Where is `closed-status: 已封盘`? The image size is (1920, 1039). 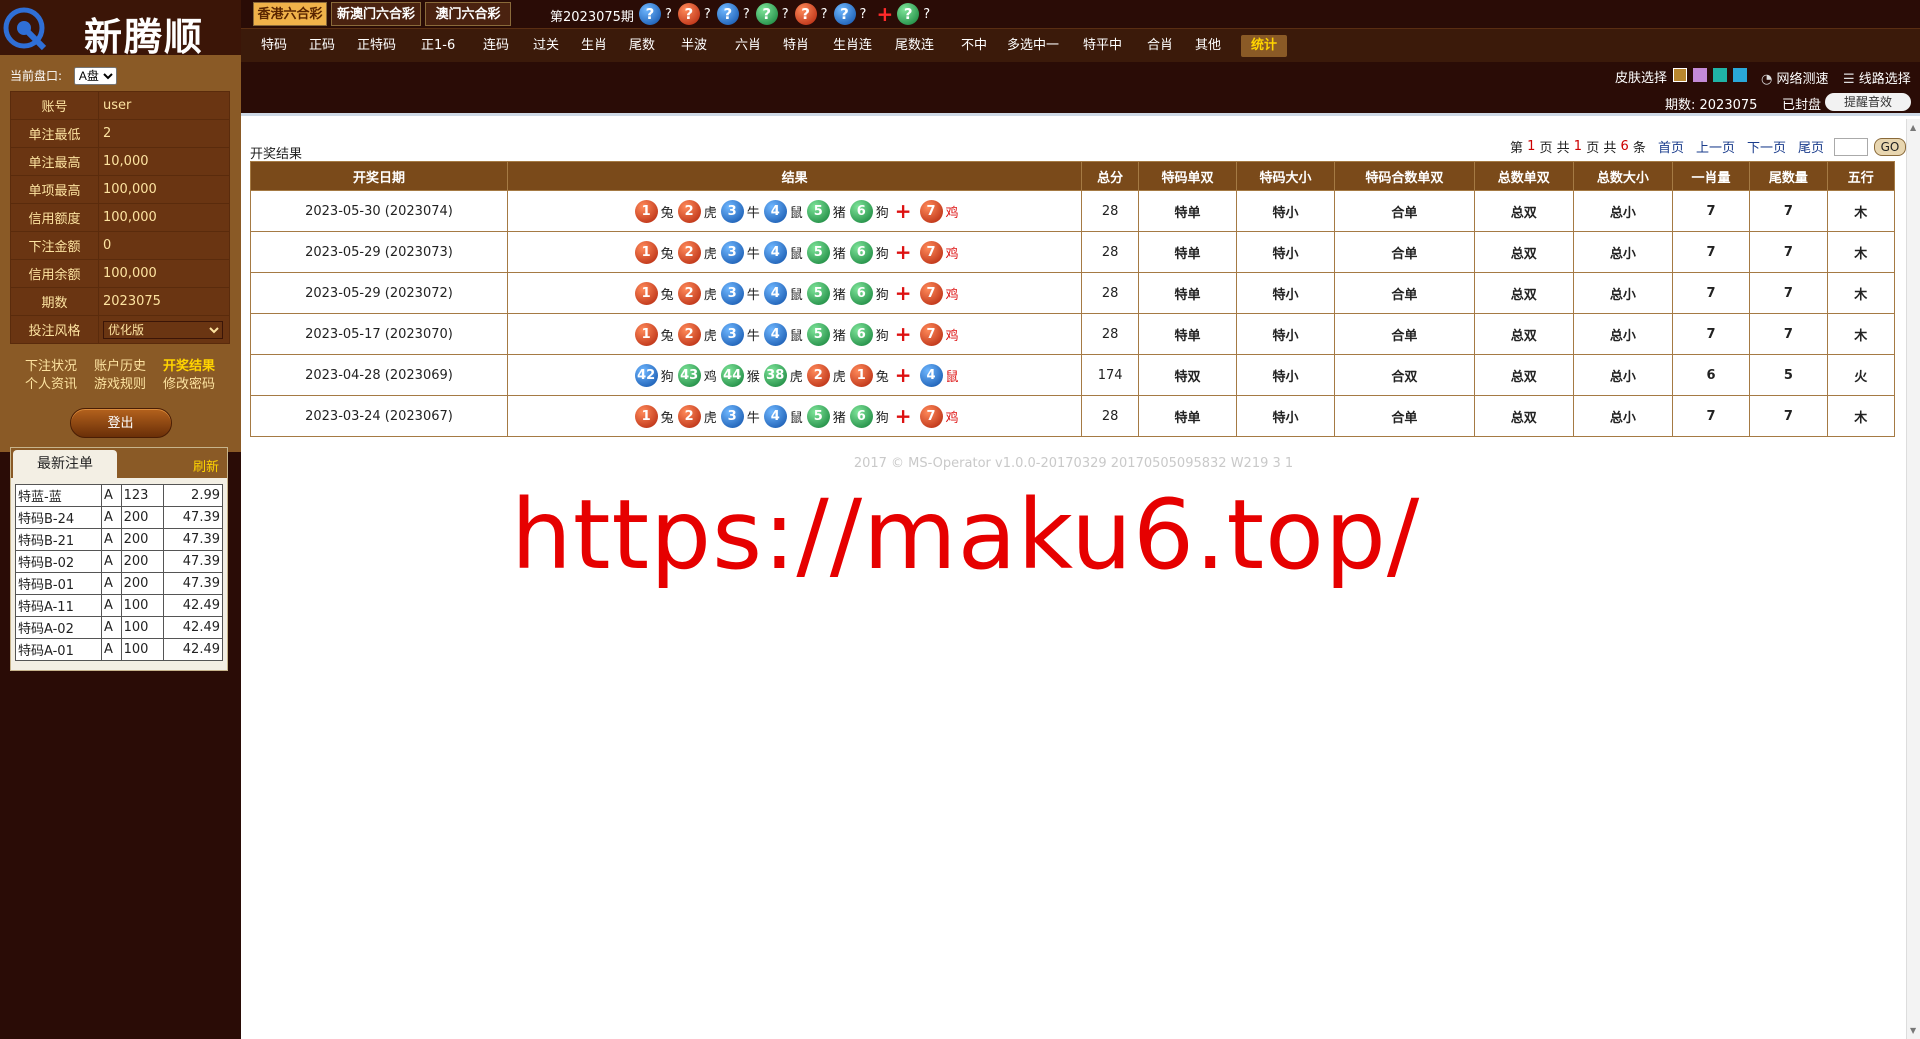 closed-status: 已封盘 is located at coordinates (1802, 105).